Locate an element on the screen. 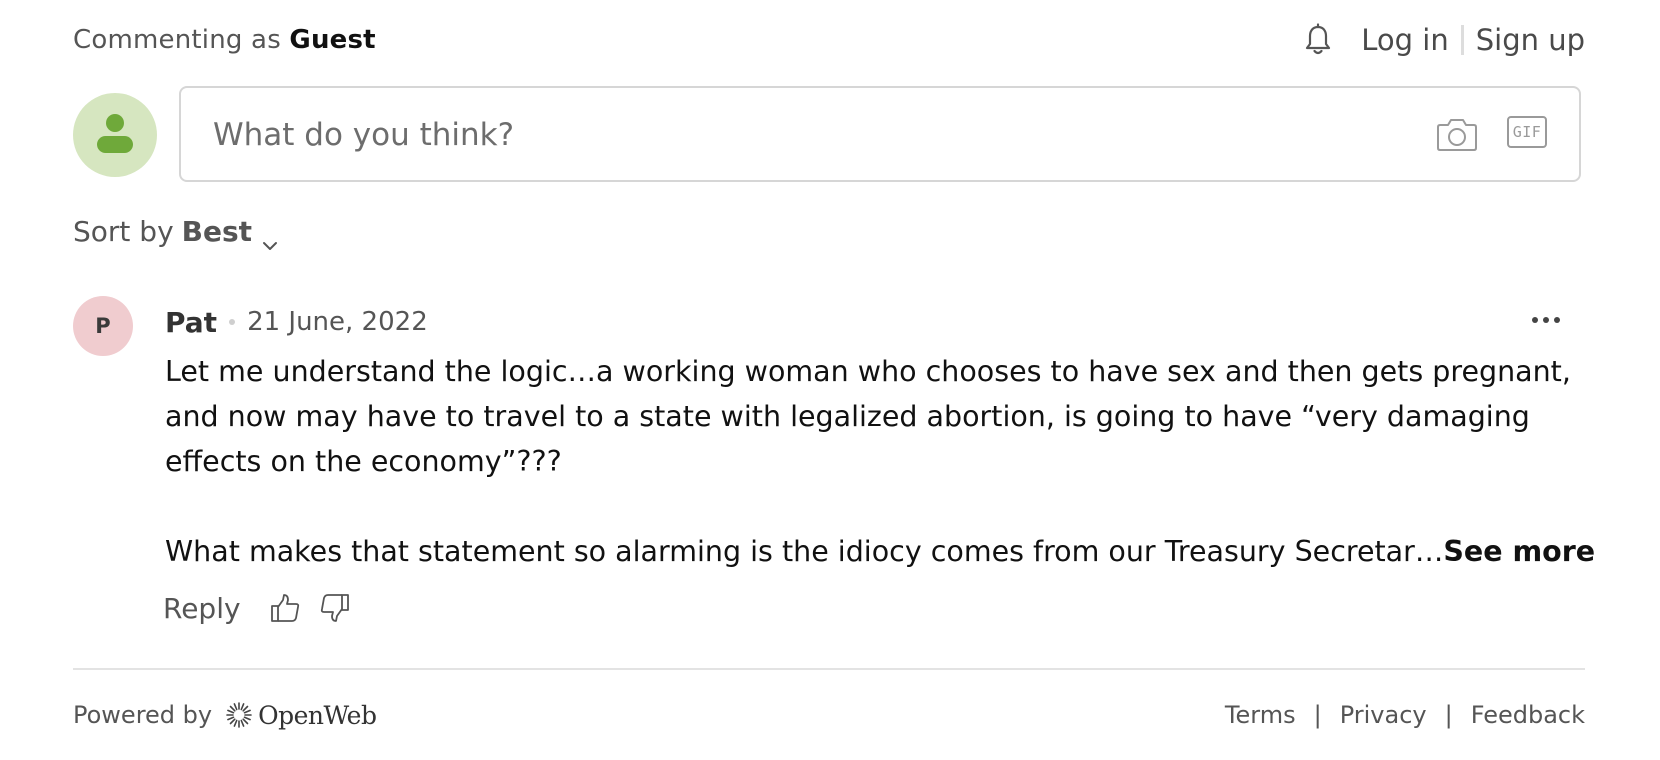 The width and height of the screenshot is (1660, 760). thumbs-up-icon is located at coordinates (285, 608).